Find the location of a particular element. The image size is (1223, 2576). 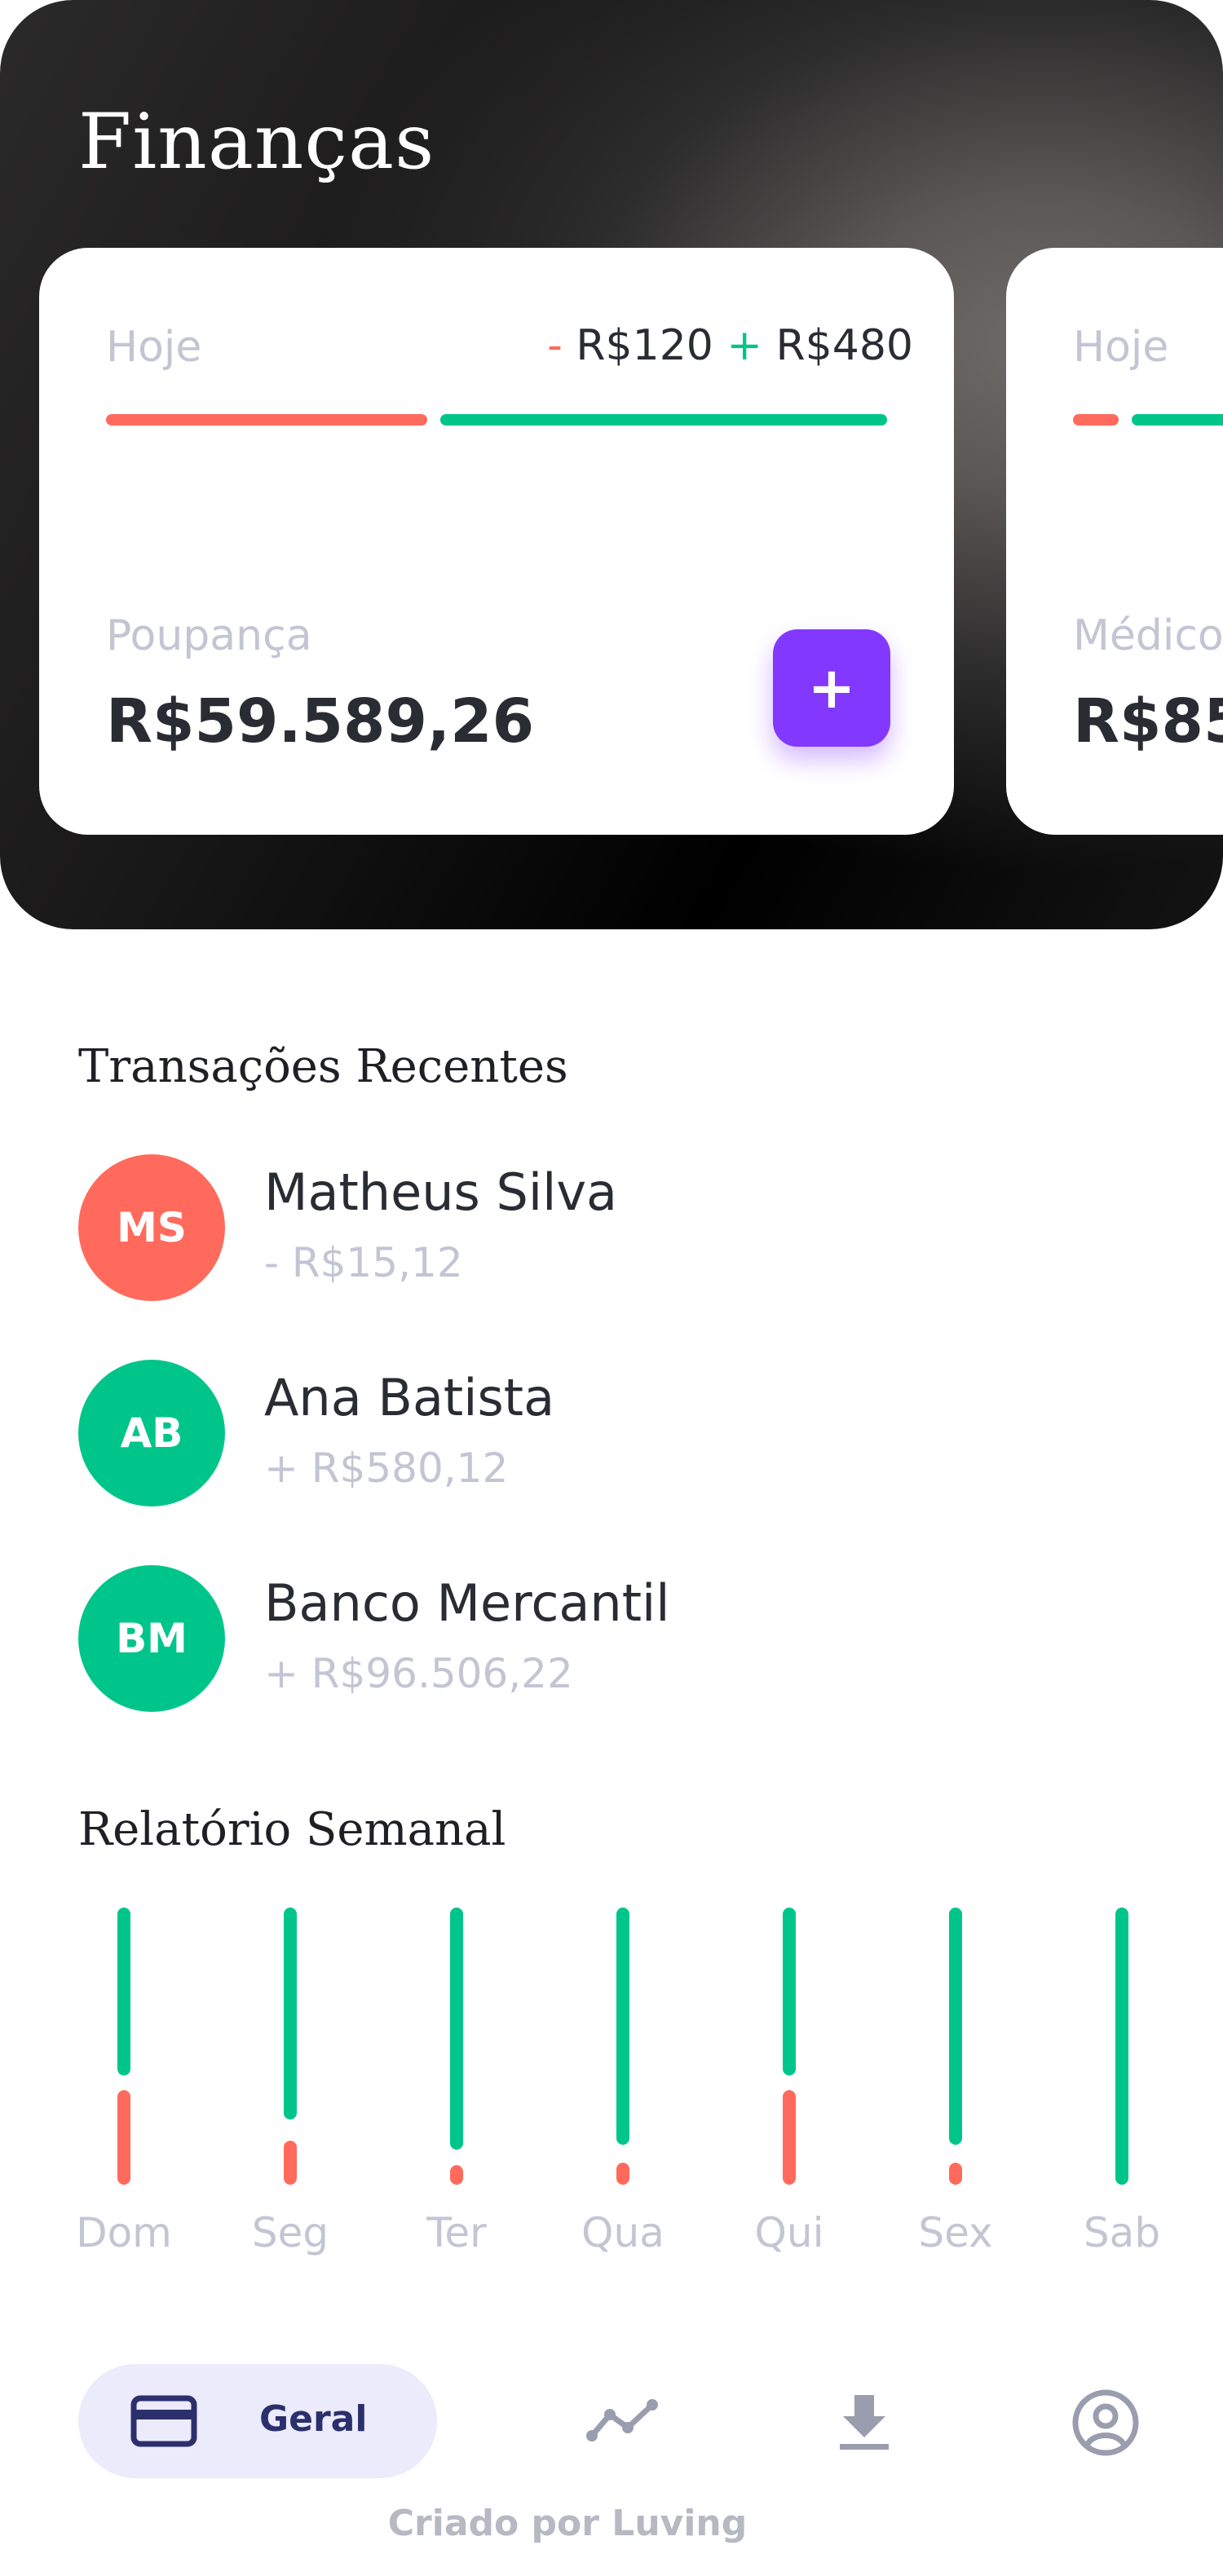

trend-icon is located at coordinates (622, 2423).